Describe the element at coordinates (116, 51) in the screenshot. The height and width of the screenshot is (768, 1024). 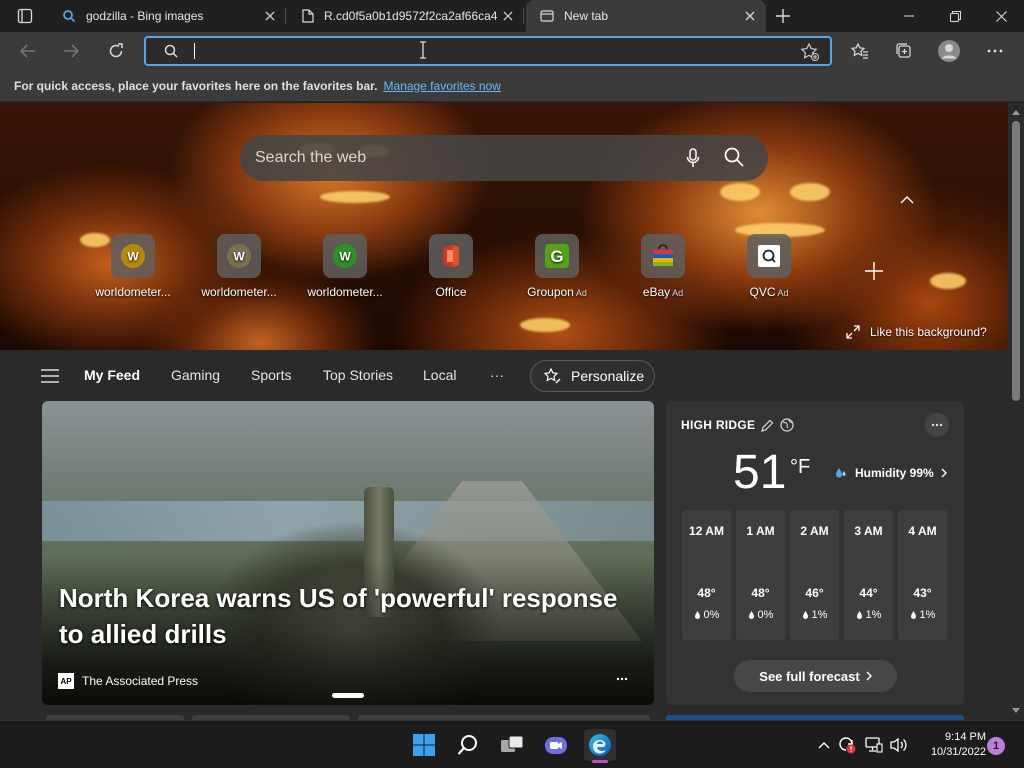
I see `refresh-button` at that location.